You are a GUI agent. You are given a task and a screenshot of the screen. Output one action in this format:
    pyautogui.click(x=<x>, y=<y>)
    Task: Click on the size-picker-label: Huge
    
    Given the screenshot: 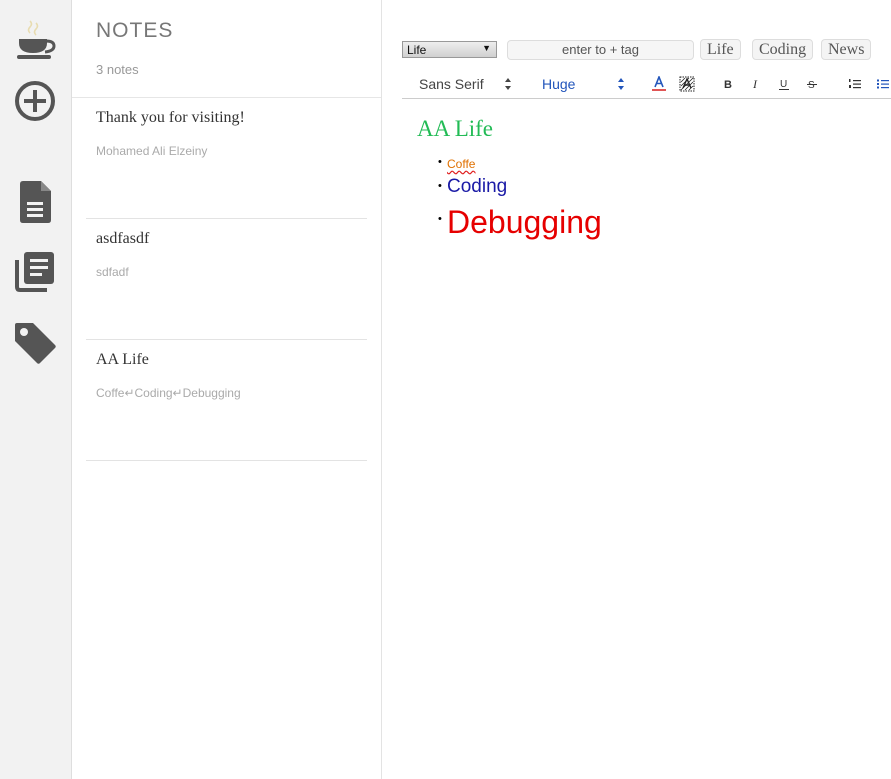 What is the action you would take?
    pyautogui.click(x=559, y=84)
    